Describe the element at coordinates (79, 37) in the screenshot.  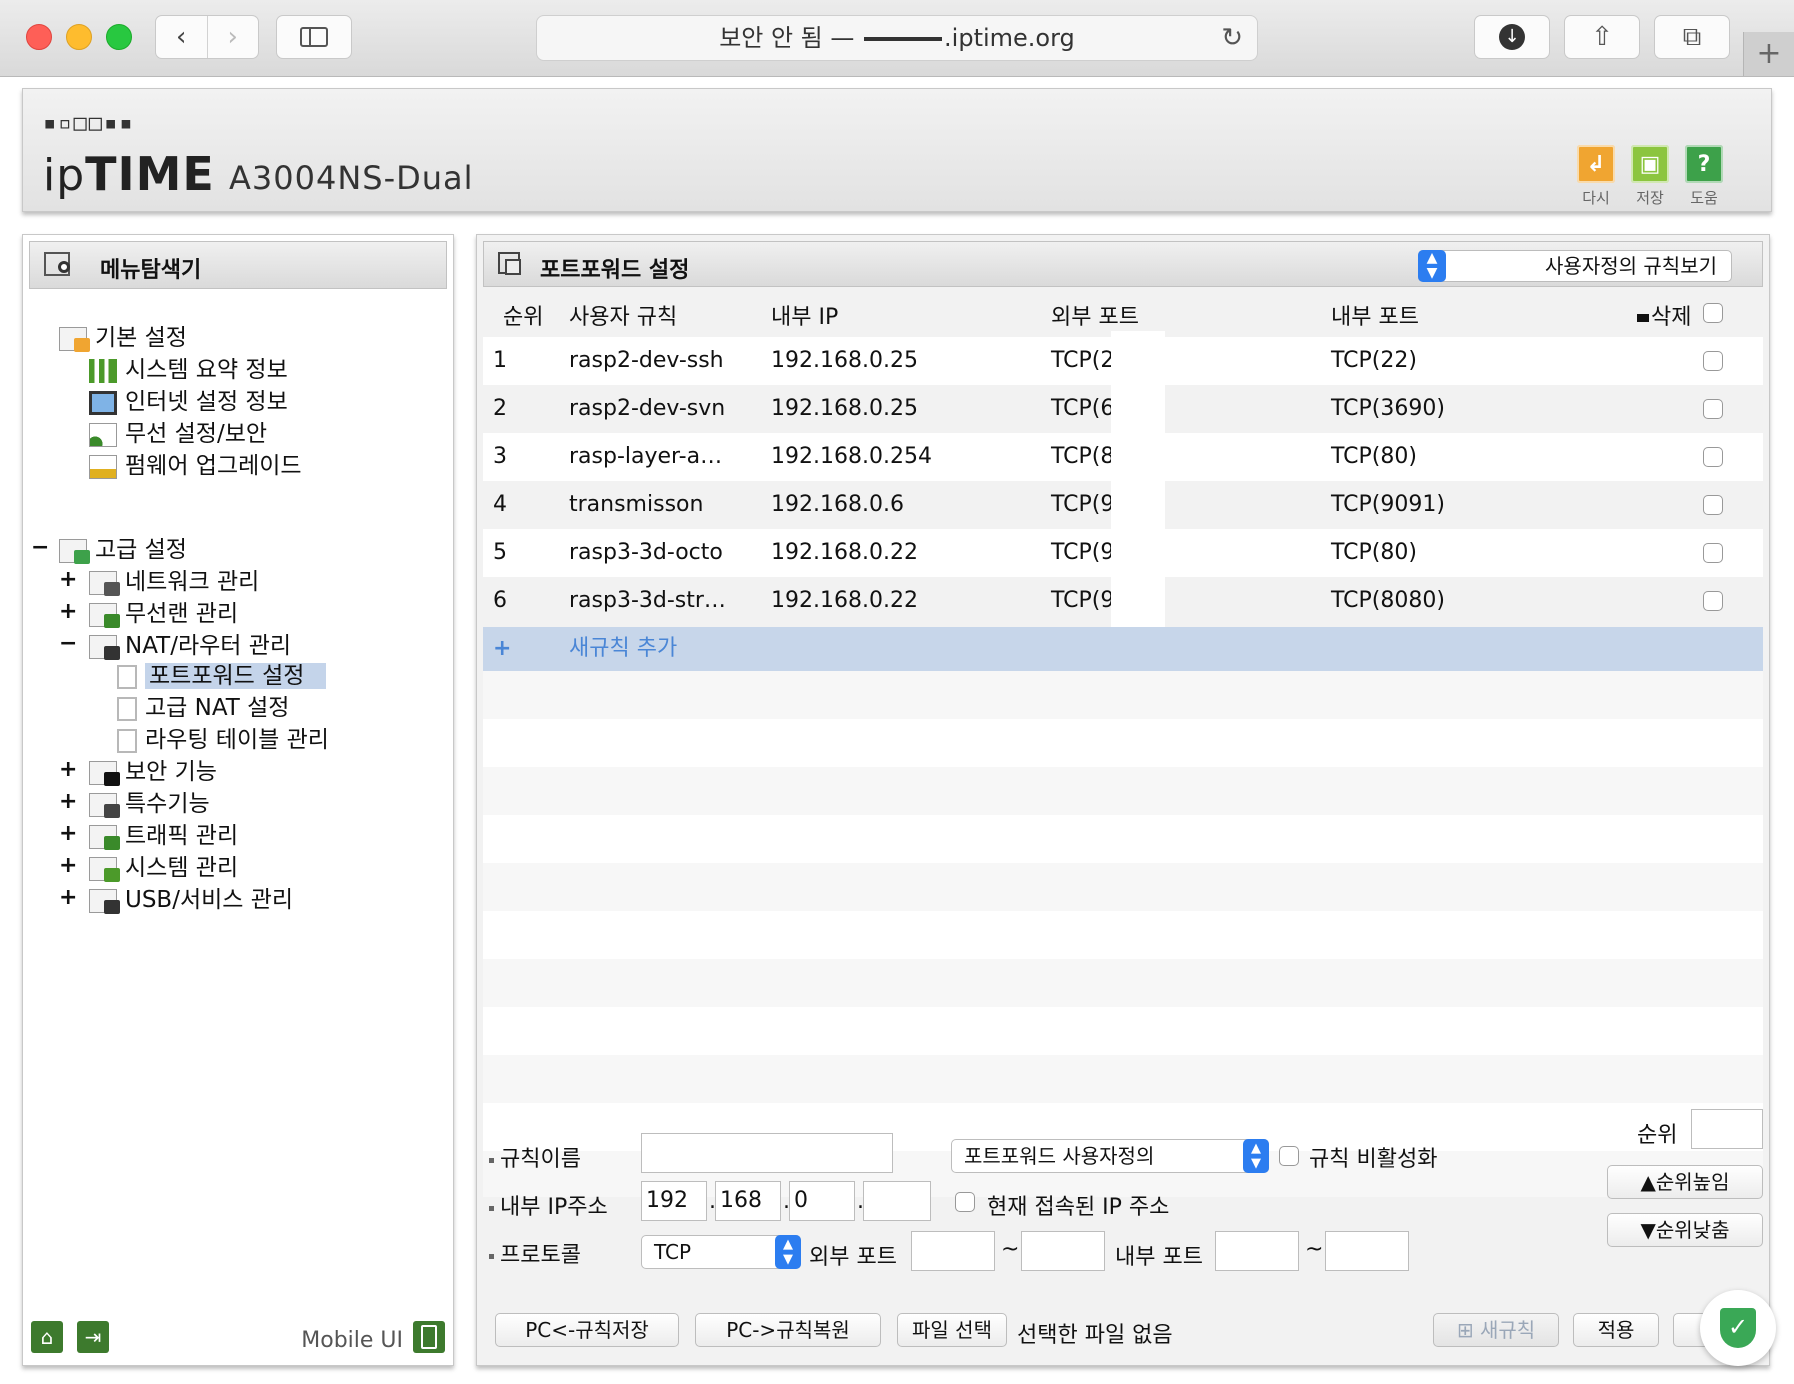
I see `minimize-window-button` at that location.